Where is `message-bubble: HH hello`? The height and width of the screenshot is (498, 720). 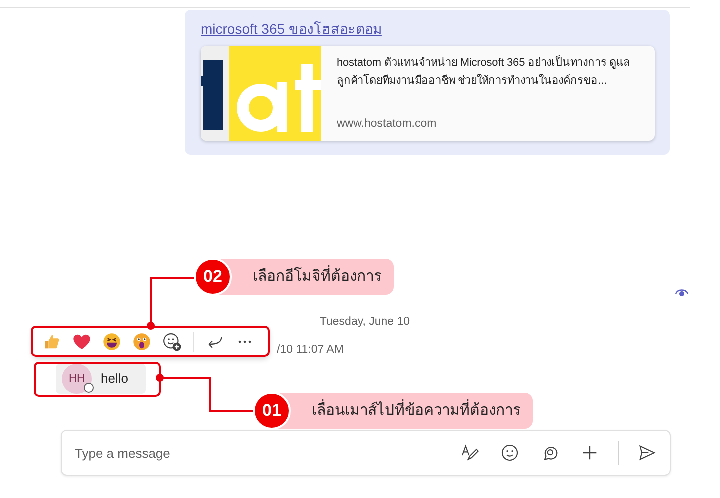
message-bubble: HH hello is located at coordinates (101, 379).